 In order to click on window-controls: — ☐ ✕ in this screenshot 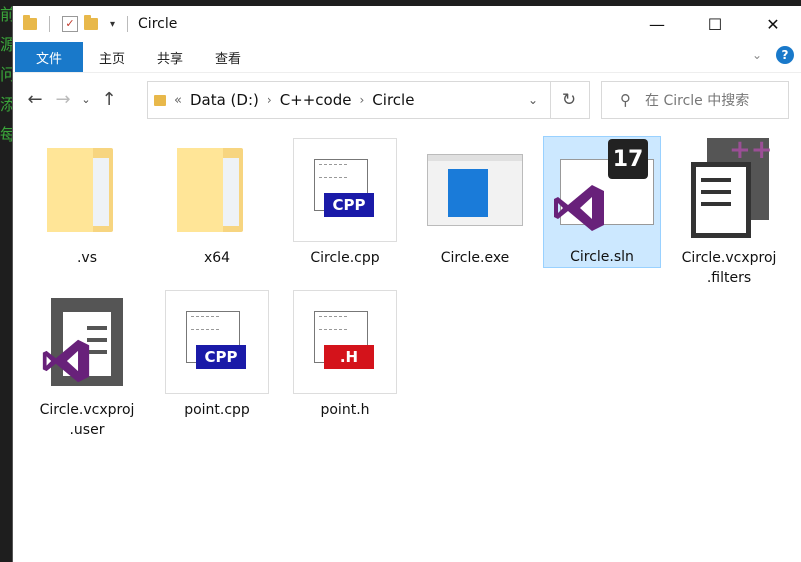, I will do `click(714, 24)`.